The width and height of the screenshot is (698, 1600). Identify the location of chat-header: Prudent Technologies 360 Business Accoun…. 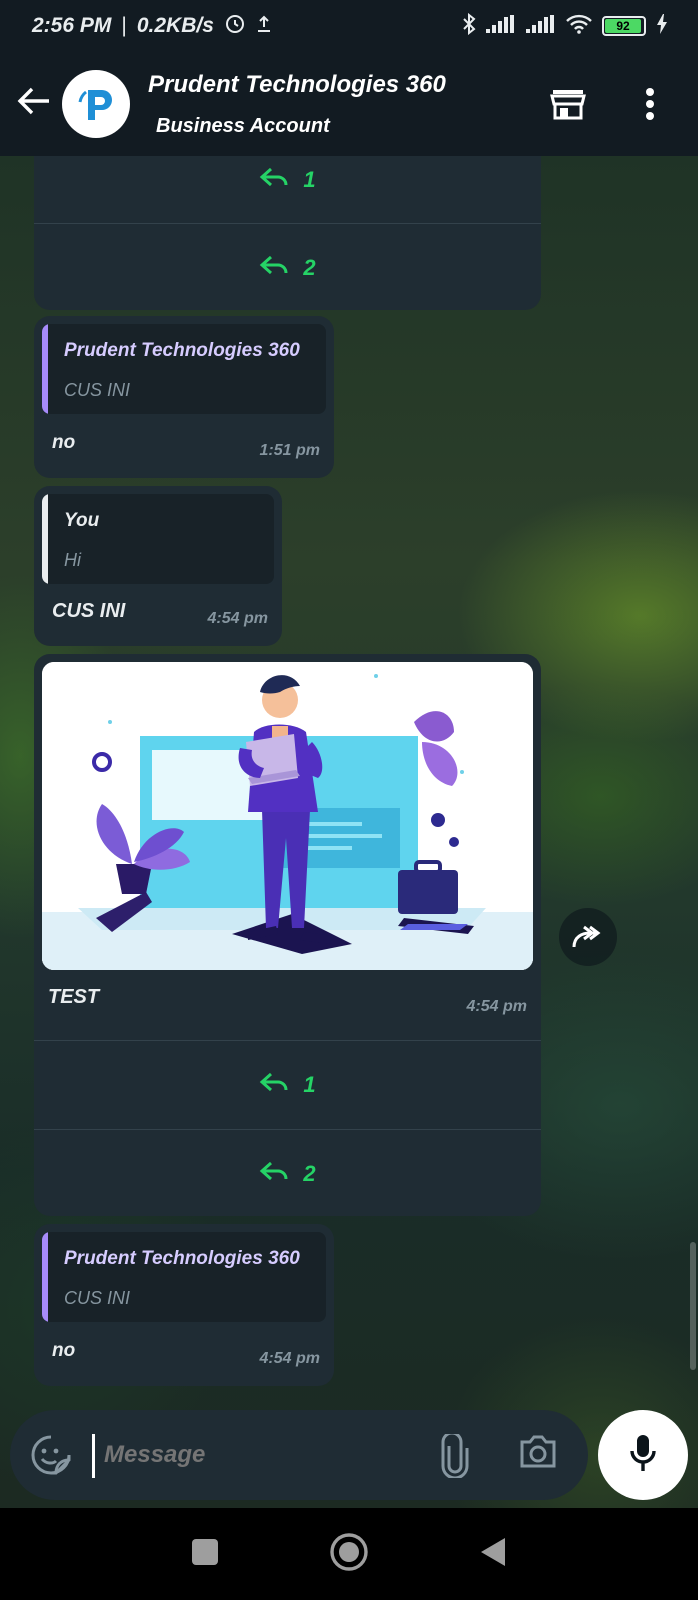
(349, 104).